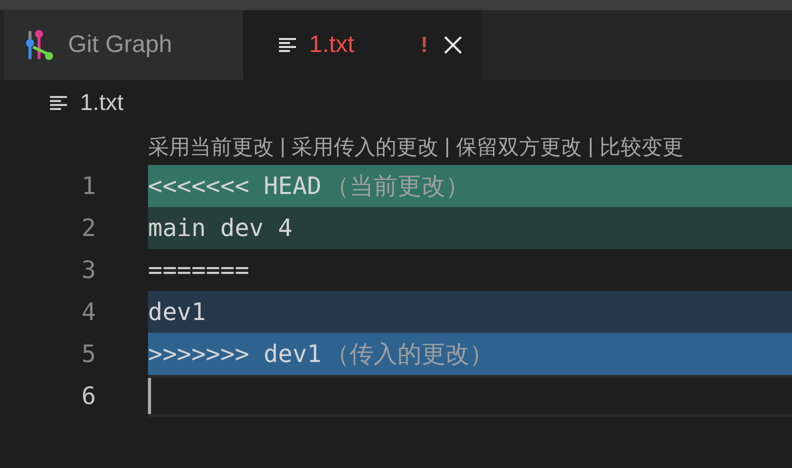  Describe the element at coordinates (199, 270) in the screenshot. I see `code-text: =======` at that location.